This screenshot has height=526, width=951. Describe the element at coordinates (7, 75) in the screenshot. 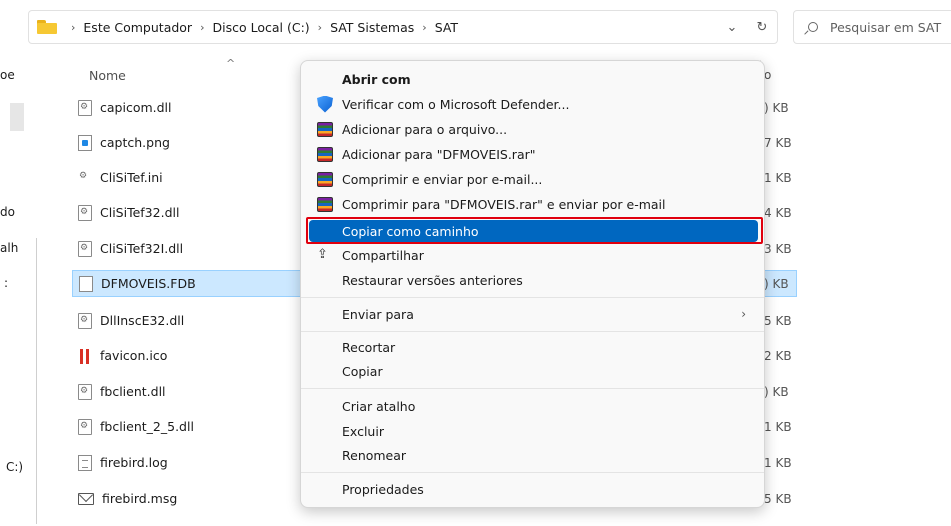

I see `nav-fragment: oe` at that location.